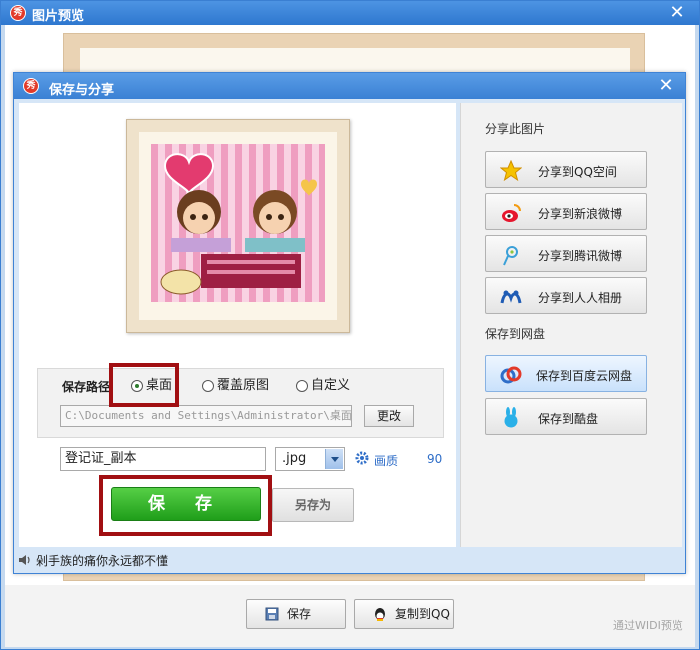 This screenshot has width=700, height=650. I want to click on thumbnail-artwork, so click(238, 223).